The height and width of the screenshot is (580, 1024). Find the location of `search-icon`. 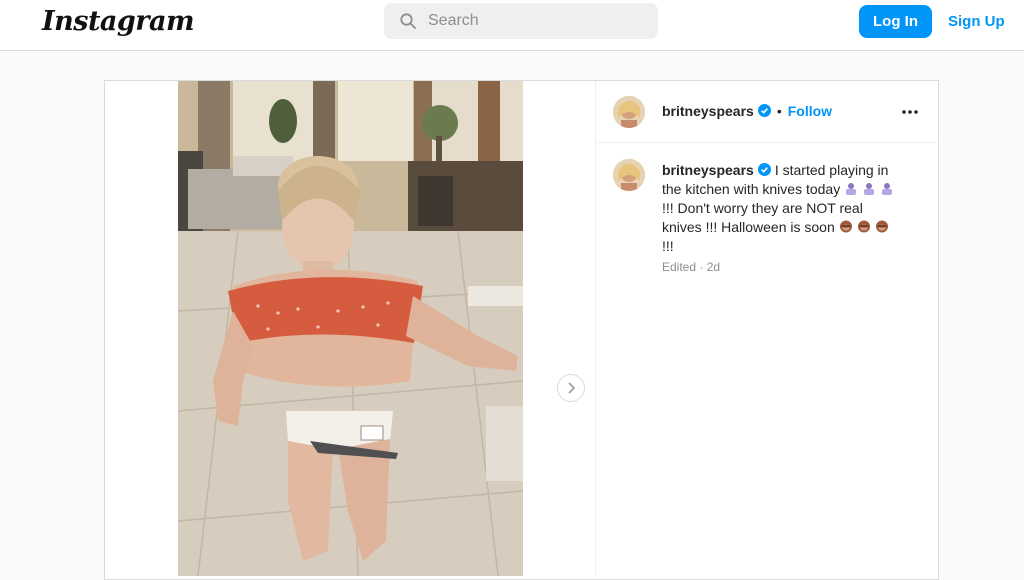

search-icon is located at coordinates (408, 21).